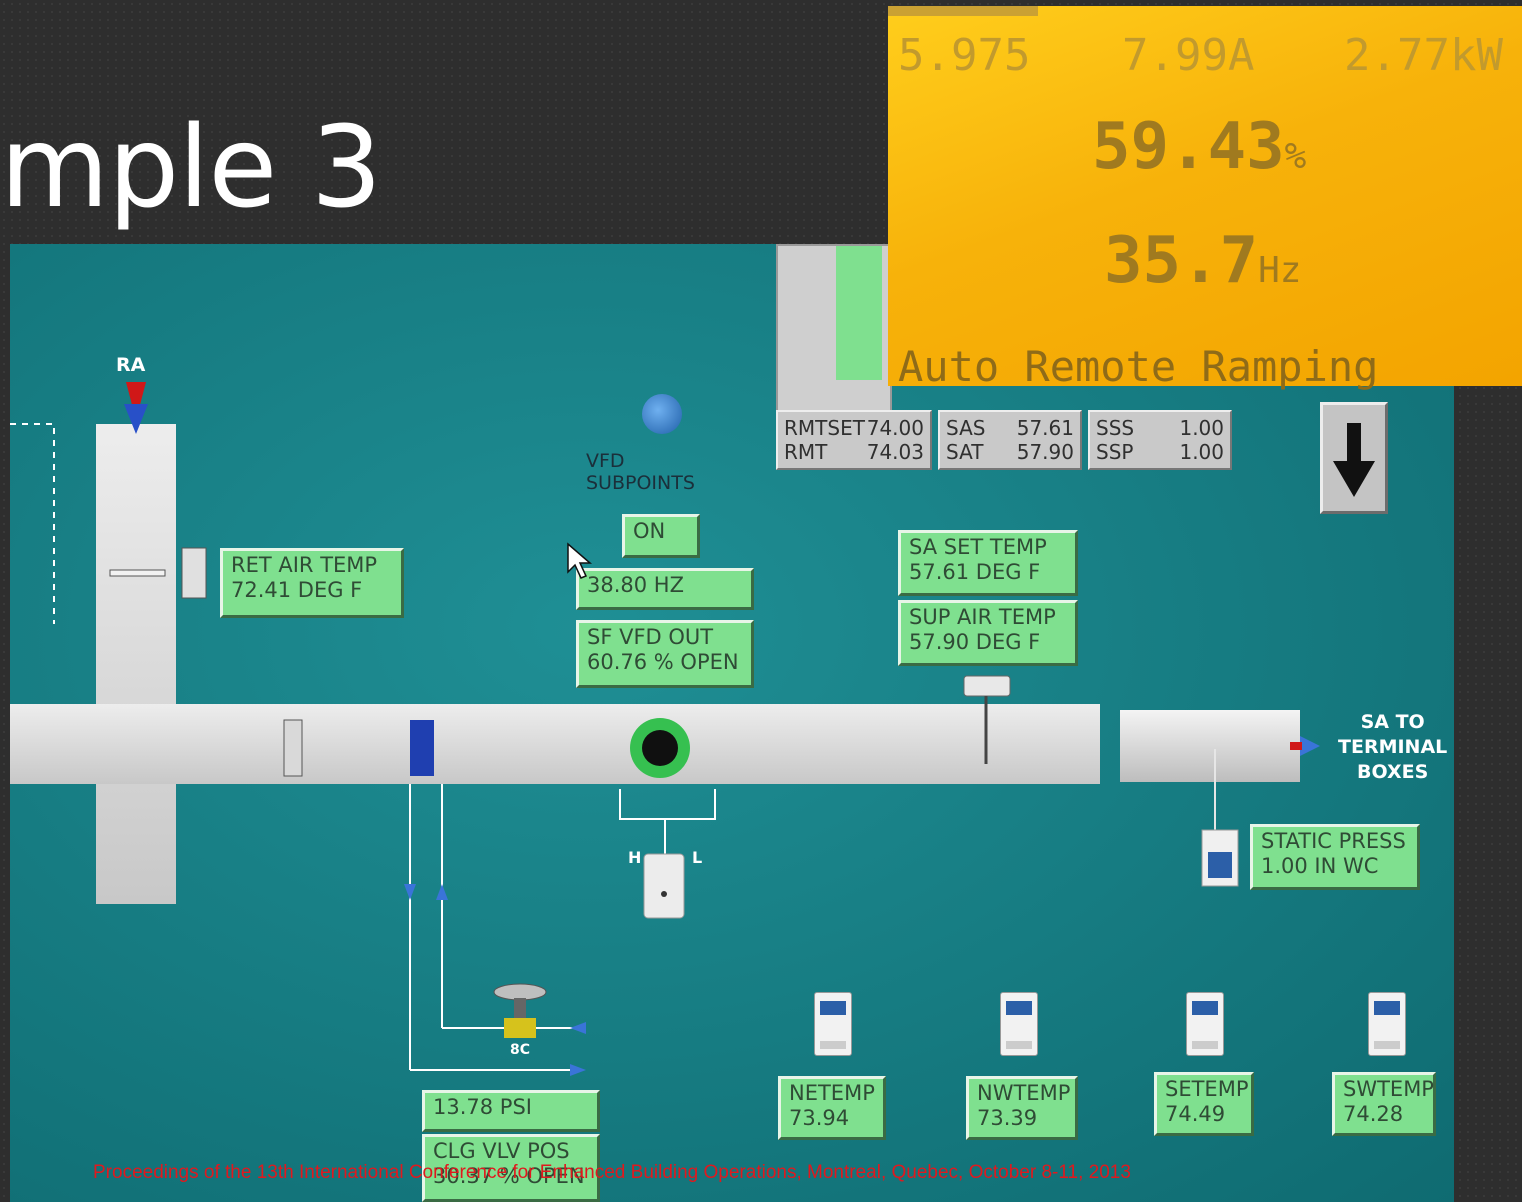 Image resolution: width=1522 pixels, height=1202 pixels. I want to click on zone-temp-swtemp: SWTEMP 74.28, so click(1384, 1104).